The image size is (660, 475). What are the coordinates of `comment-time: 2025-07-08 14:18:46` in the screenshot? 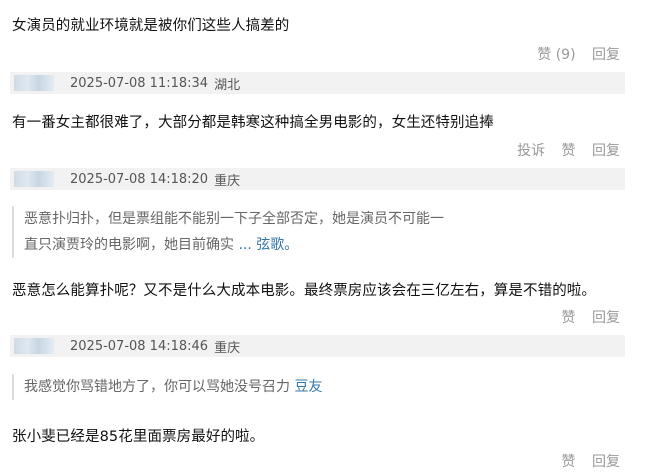 It's located at (139, 346).